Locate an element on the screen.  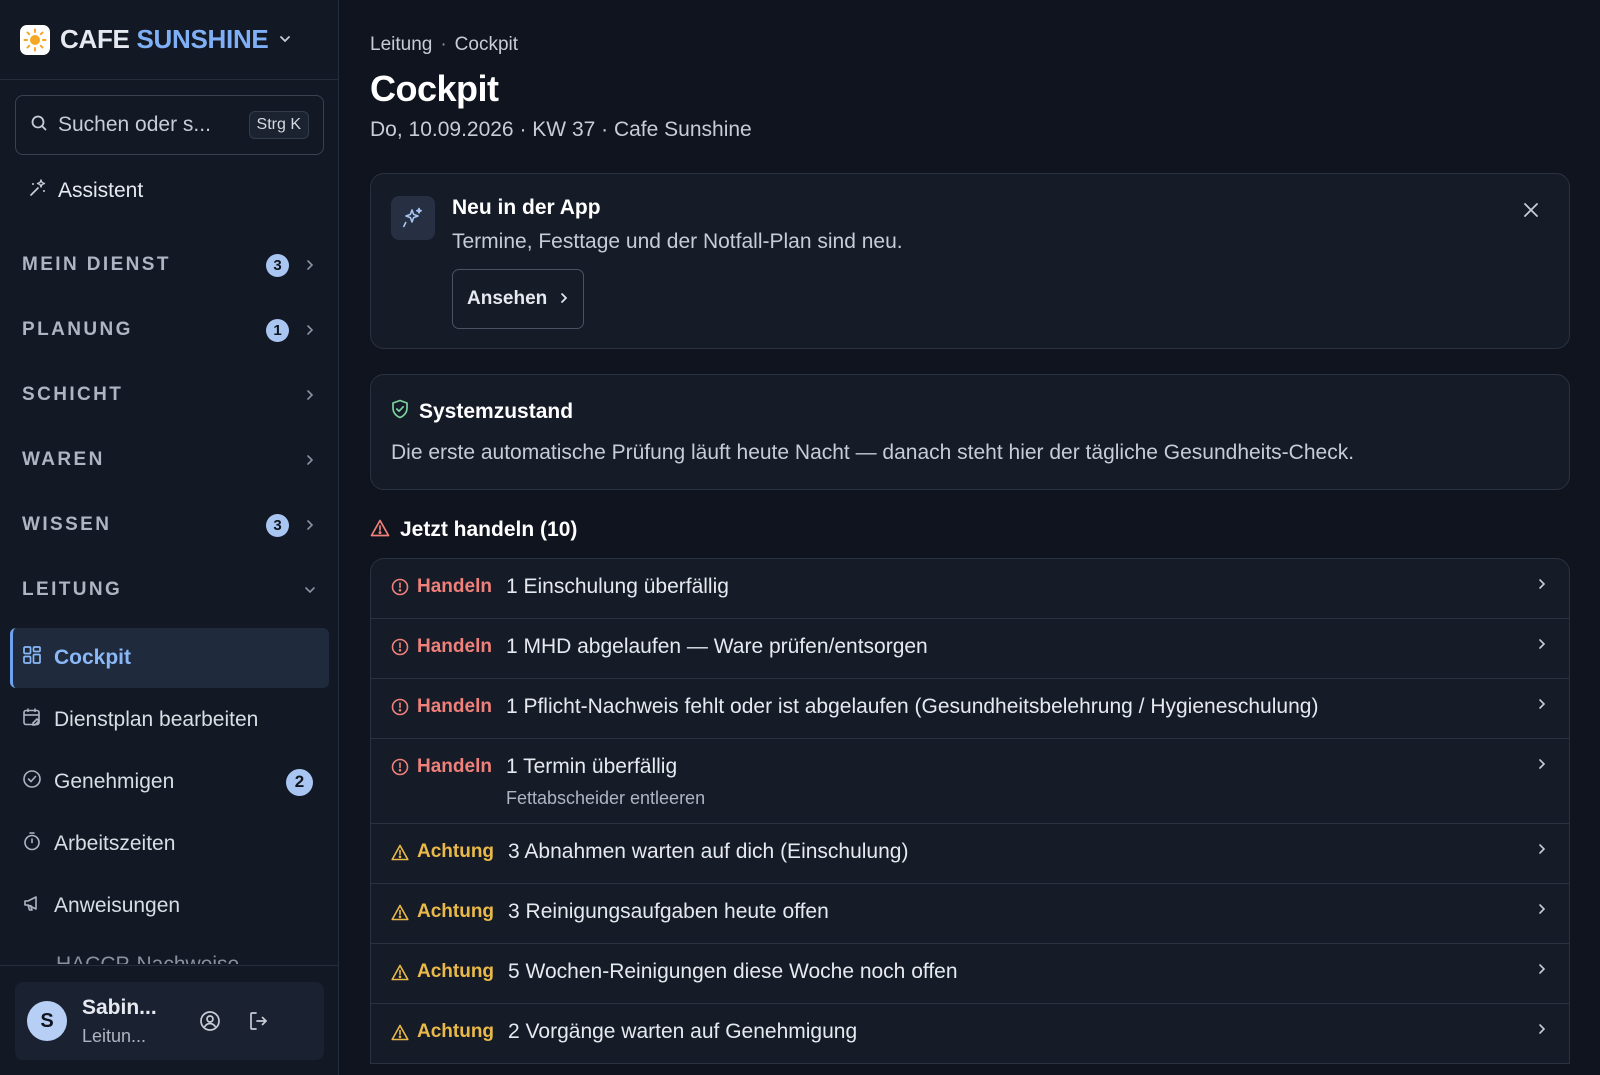
count-badge: 2 is located at coordinates (299, 782).